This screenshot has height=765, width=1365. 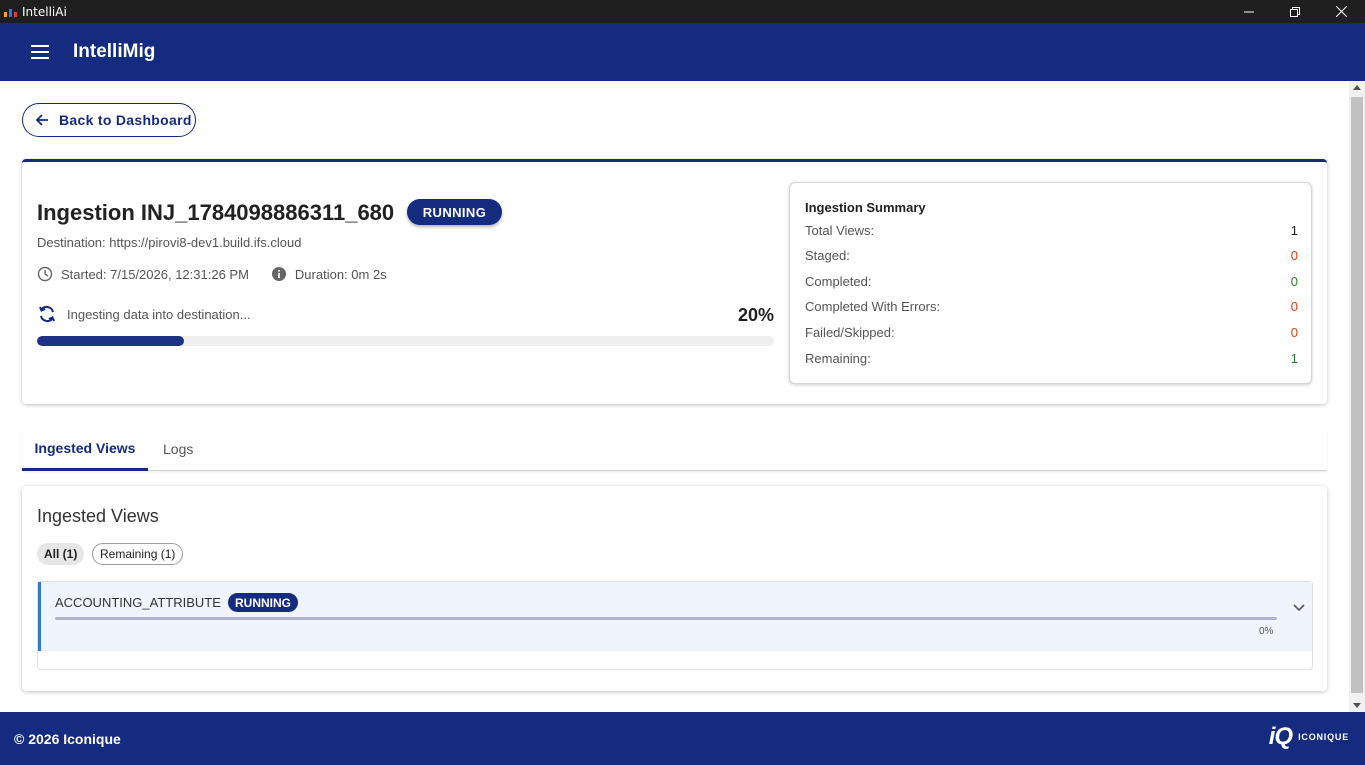 I want to click on copyright-text: © 2026 Iconique, so click(x=67, y=738).